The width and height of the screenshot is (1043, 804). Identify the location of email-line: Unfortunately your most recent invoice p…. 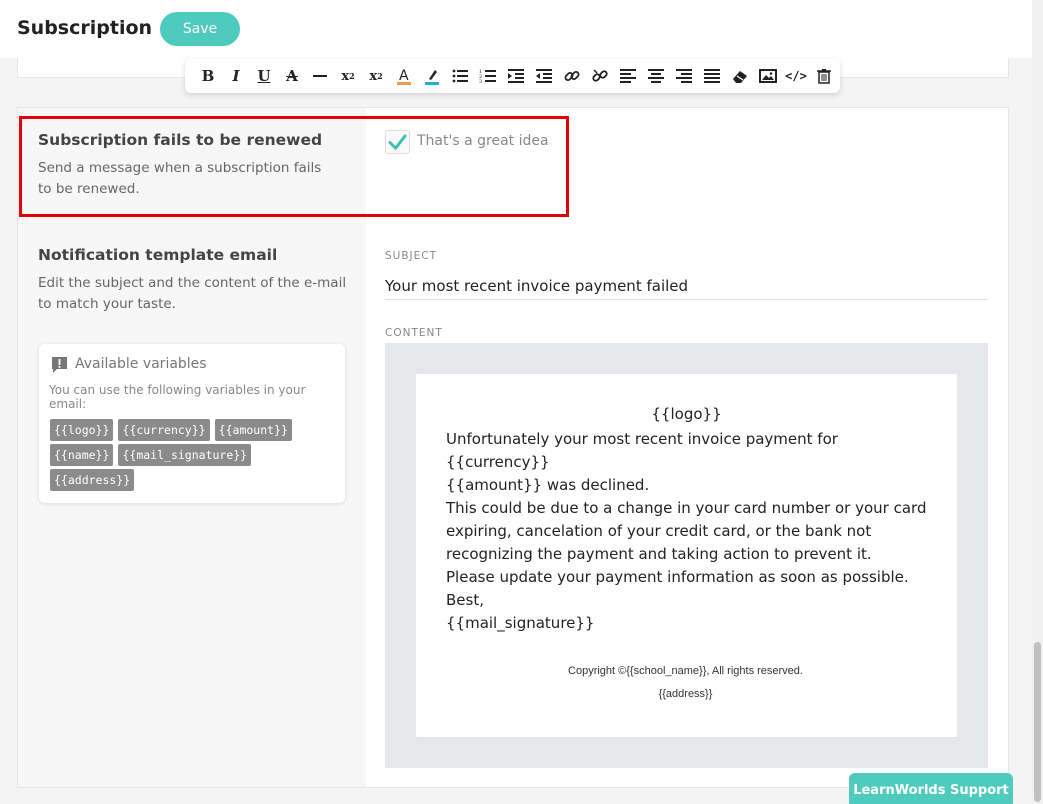
(642, 450).